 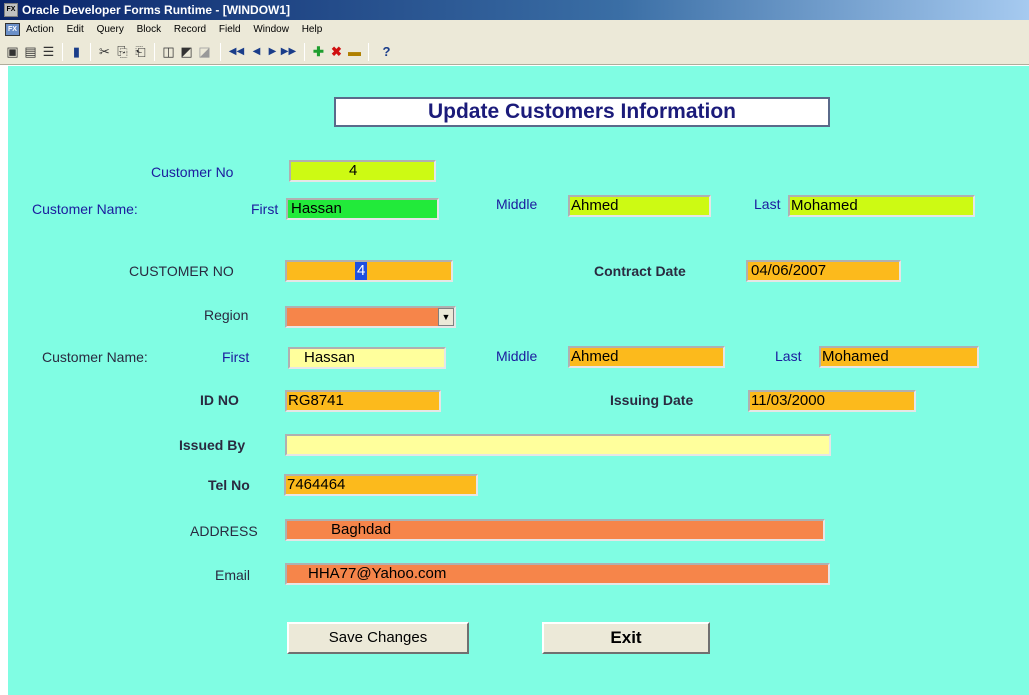 What do you see at coordinates (212, 445) in the screenshot?
I see `issued-by-label: Issued By` at bounding box center [212, 445].